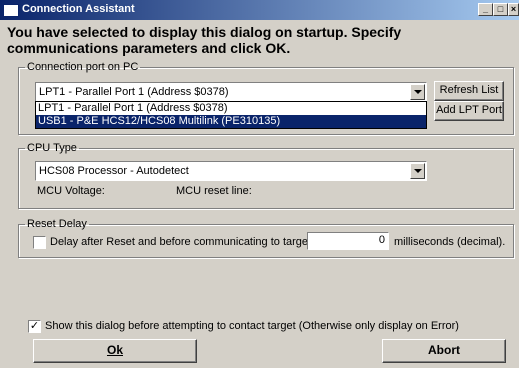 The width and height of the screenshot is (519, 368). Describe the element at coordinates (52, 148) in the screenshot. I see `cpu-type-legend: CPU Type` at that location.